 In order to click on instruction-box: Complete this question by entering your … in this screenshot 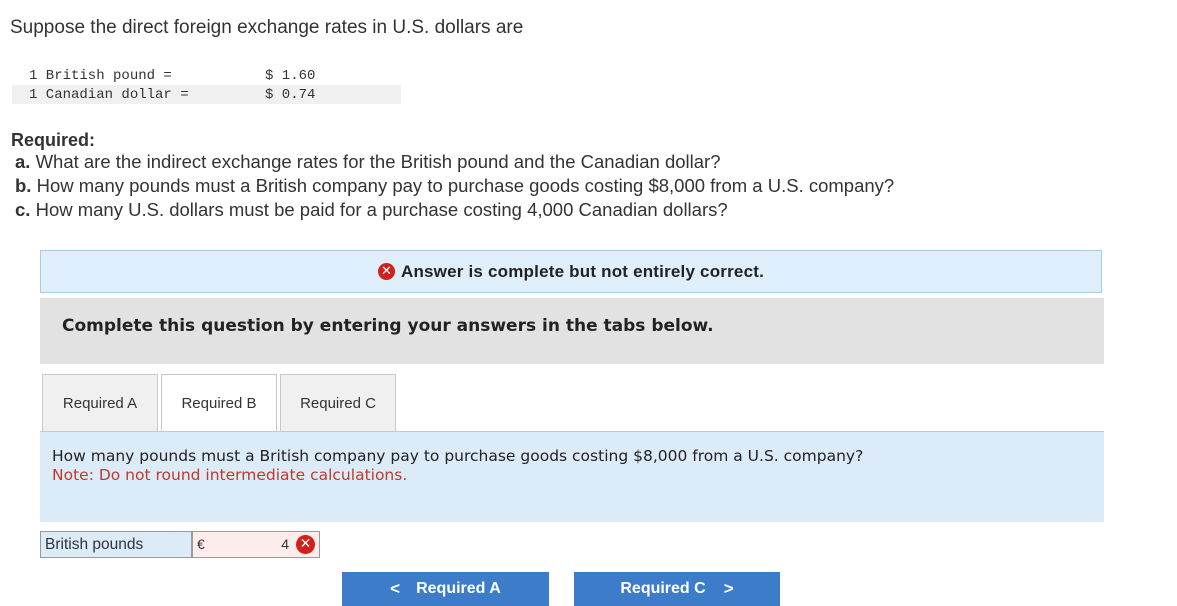, I will do `click(572, 331)`.